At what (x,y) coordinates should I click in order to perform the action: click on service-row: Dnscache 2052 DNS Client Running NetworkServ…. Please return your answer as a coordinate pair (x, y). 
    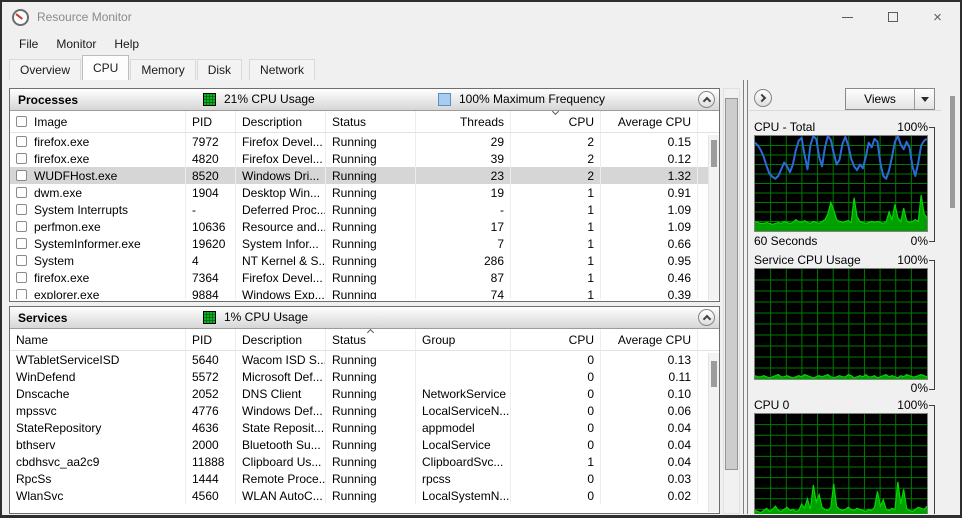
    Looking at the image, I should click on (364, 393).